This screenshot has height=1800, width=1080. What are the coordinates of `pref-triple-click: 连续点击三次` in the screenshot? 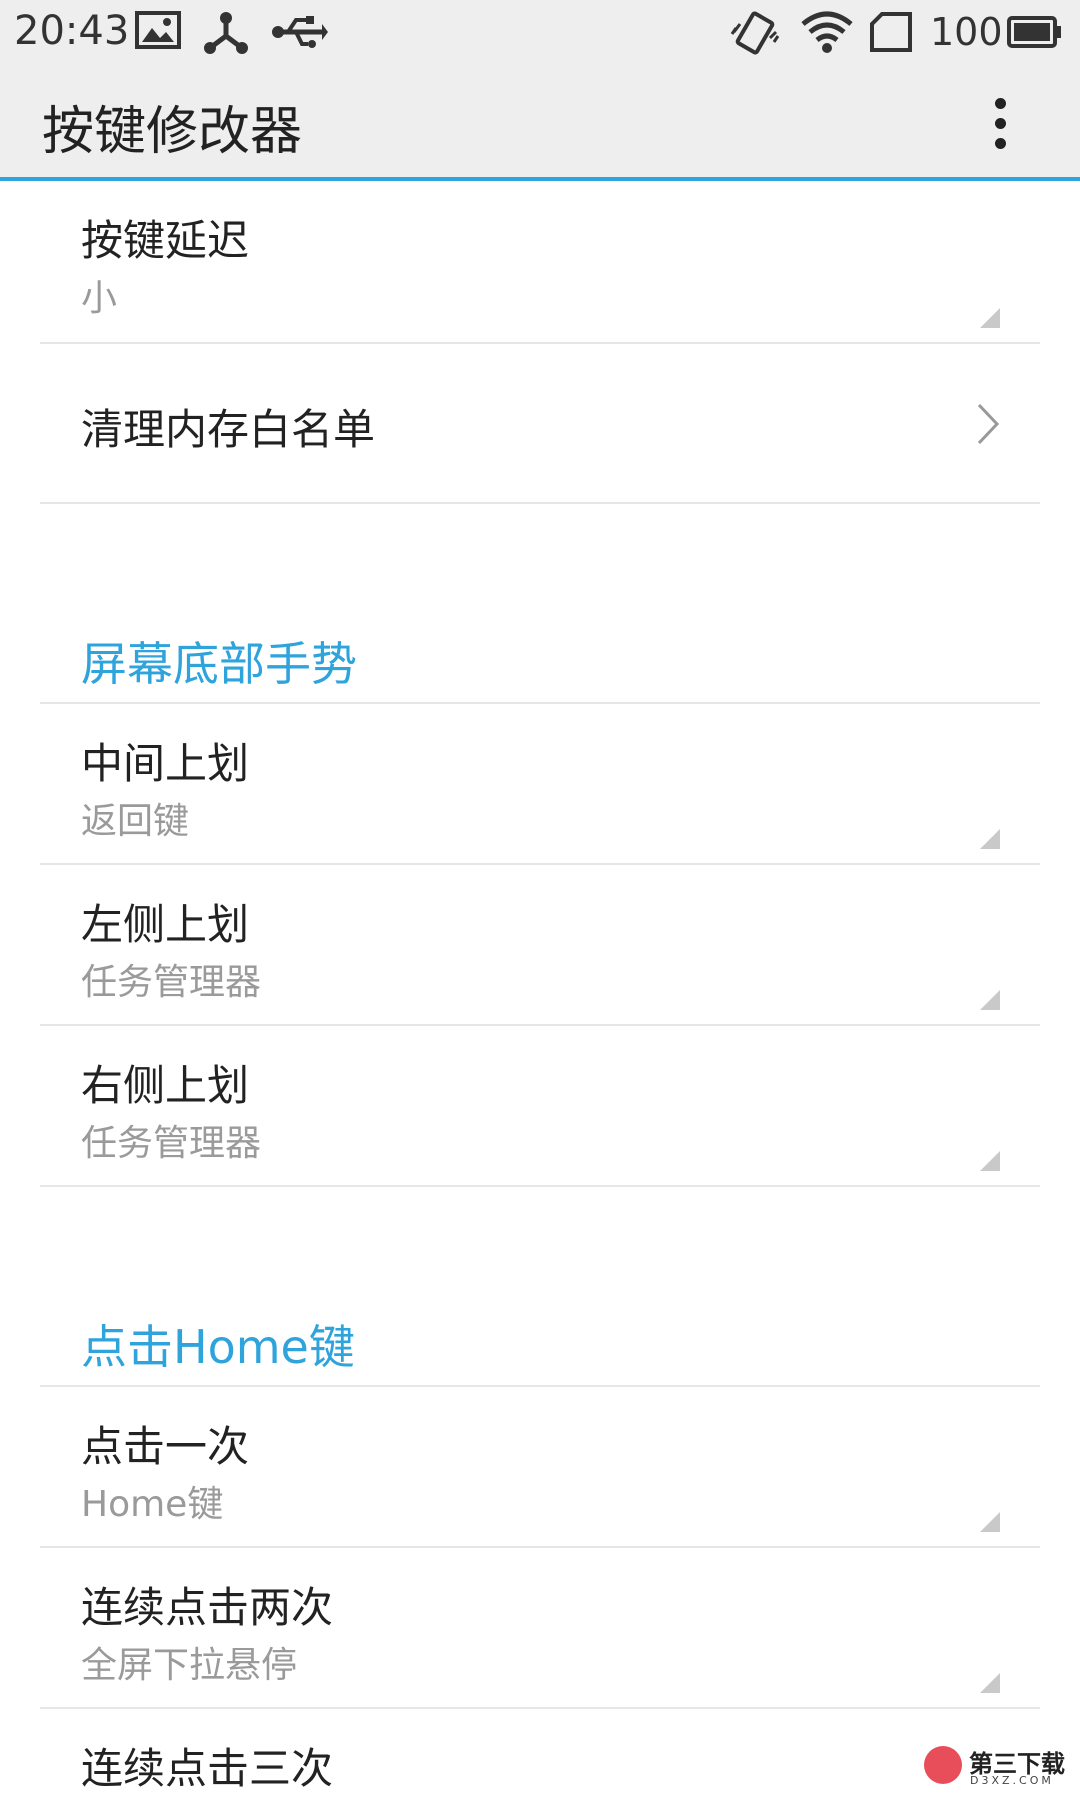 It's located at (540, 1754).